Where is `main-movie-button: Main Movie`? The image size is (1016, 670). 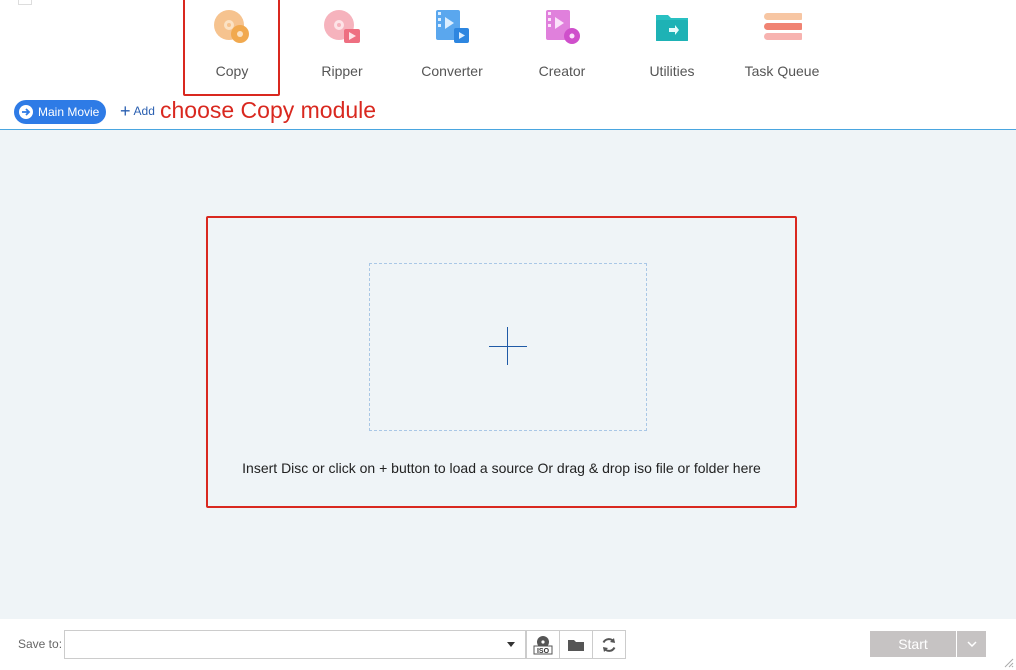 main-movie-button: Main Movie is located at coordinates (60, 112).